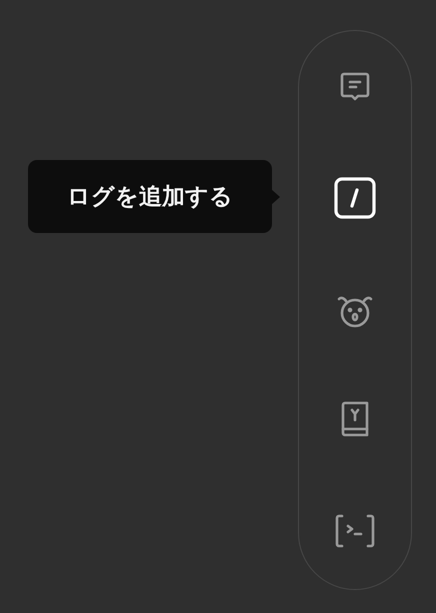 This screenshot has height=613, width=436. Describe the element at coordinates (150, 197) in the screenshot. I see `tooltip-text: ログを追加する` at that location.